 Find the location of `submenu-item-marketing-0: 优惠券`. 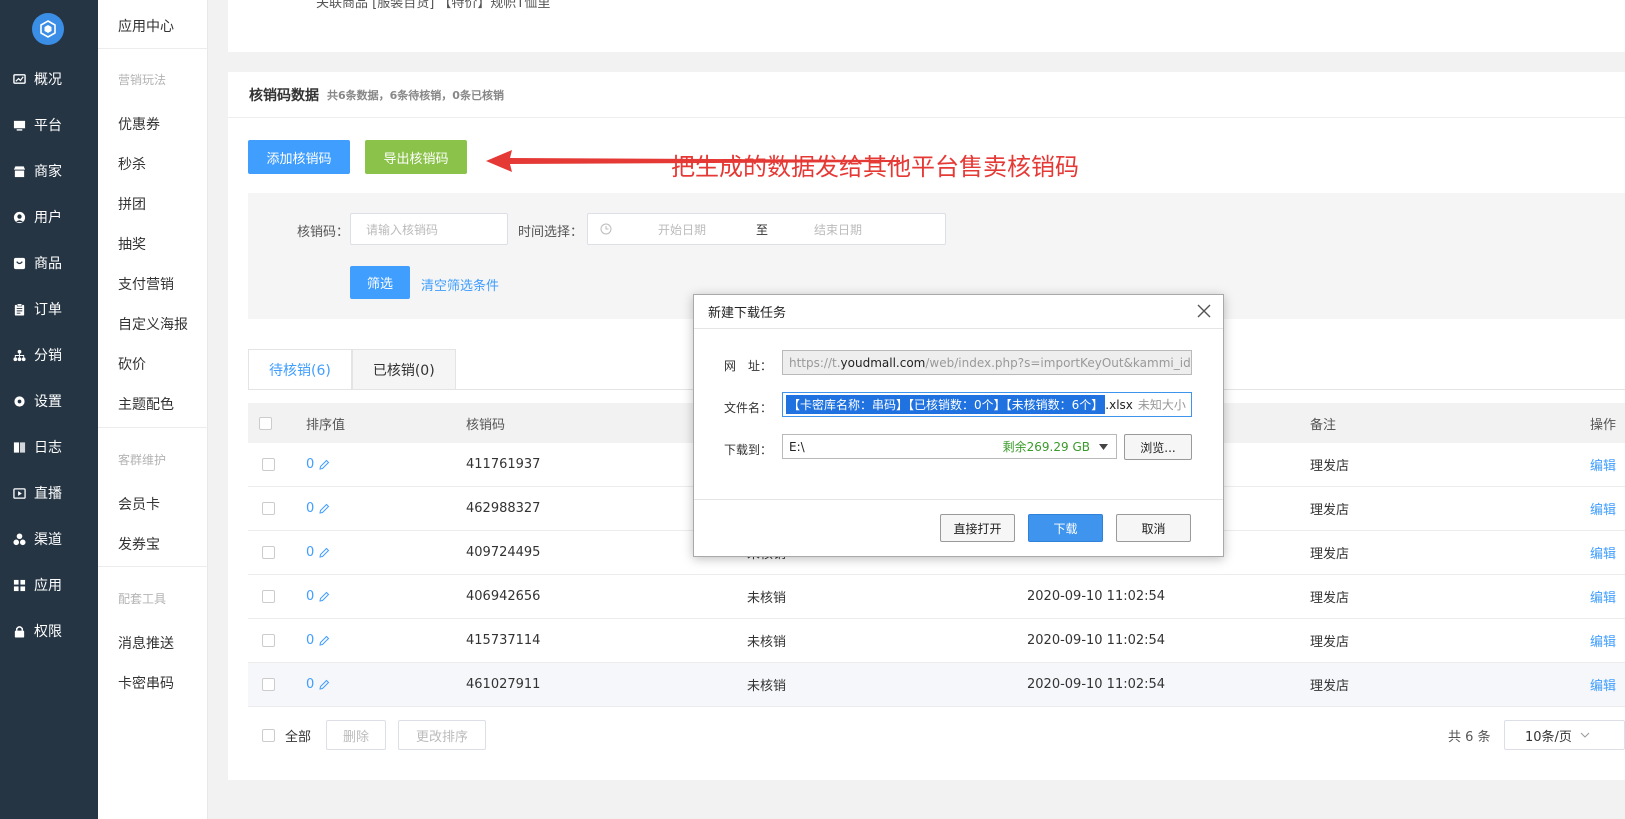

submenu-item-marketing-0: 优惠券 is located at coordinates (139, 124).